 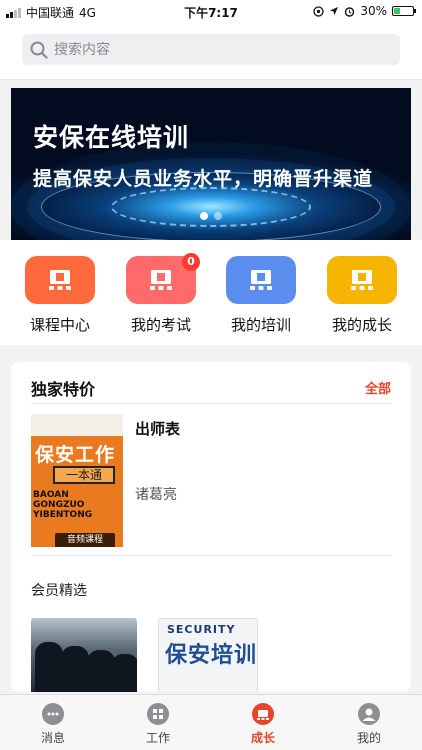 What do you see at coordinates (368, 738) in the screenshot?
I see `tab-label: 我的` at bounding box center [368, 738].